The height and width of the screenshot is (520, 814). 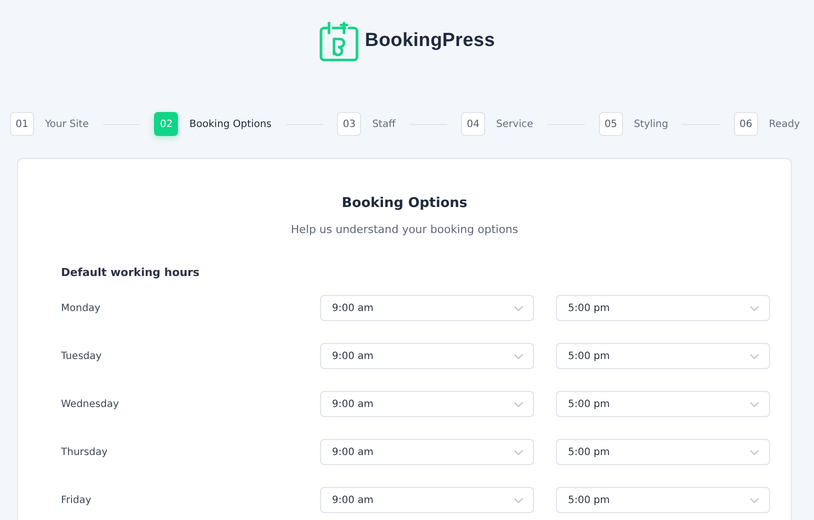 What do you see at coordinates (82, 356) in the screenshot?
I see `day-label: Tuesday` at bounding box center [82, 356].